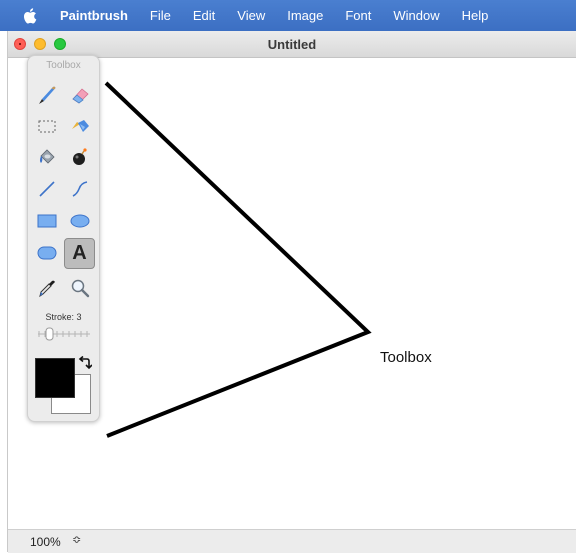  Describe the element at coordinates (305, 15) in the screenshot. I see `menu-image: Image` at that location.